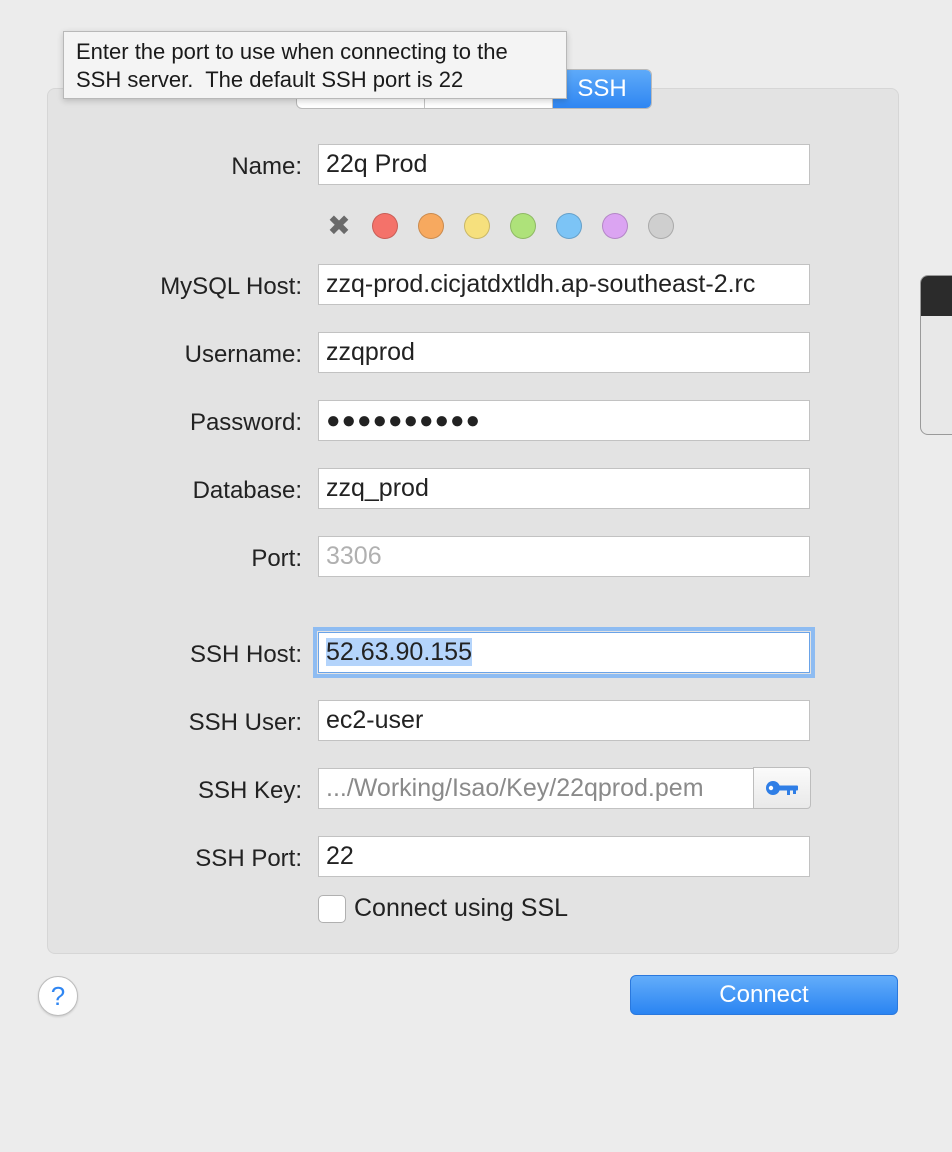 This screenshot has height=1152, width=952. I want to click on key-icon, so click(782, 788).